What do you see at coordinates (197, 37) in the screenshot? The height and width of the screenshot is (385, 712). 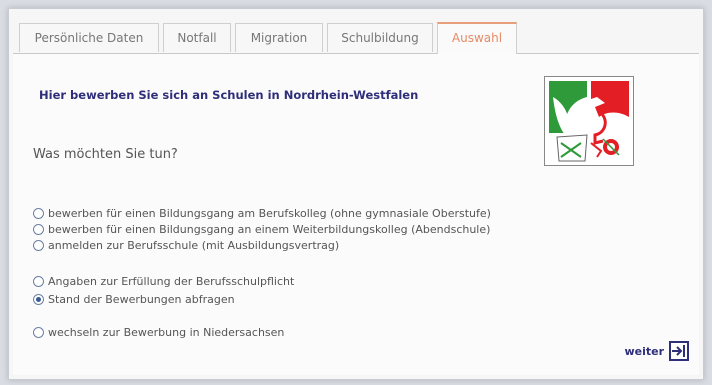 I see `tab-notfall: Notfall` at bounding box center [197, 37].